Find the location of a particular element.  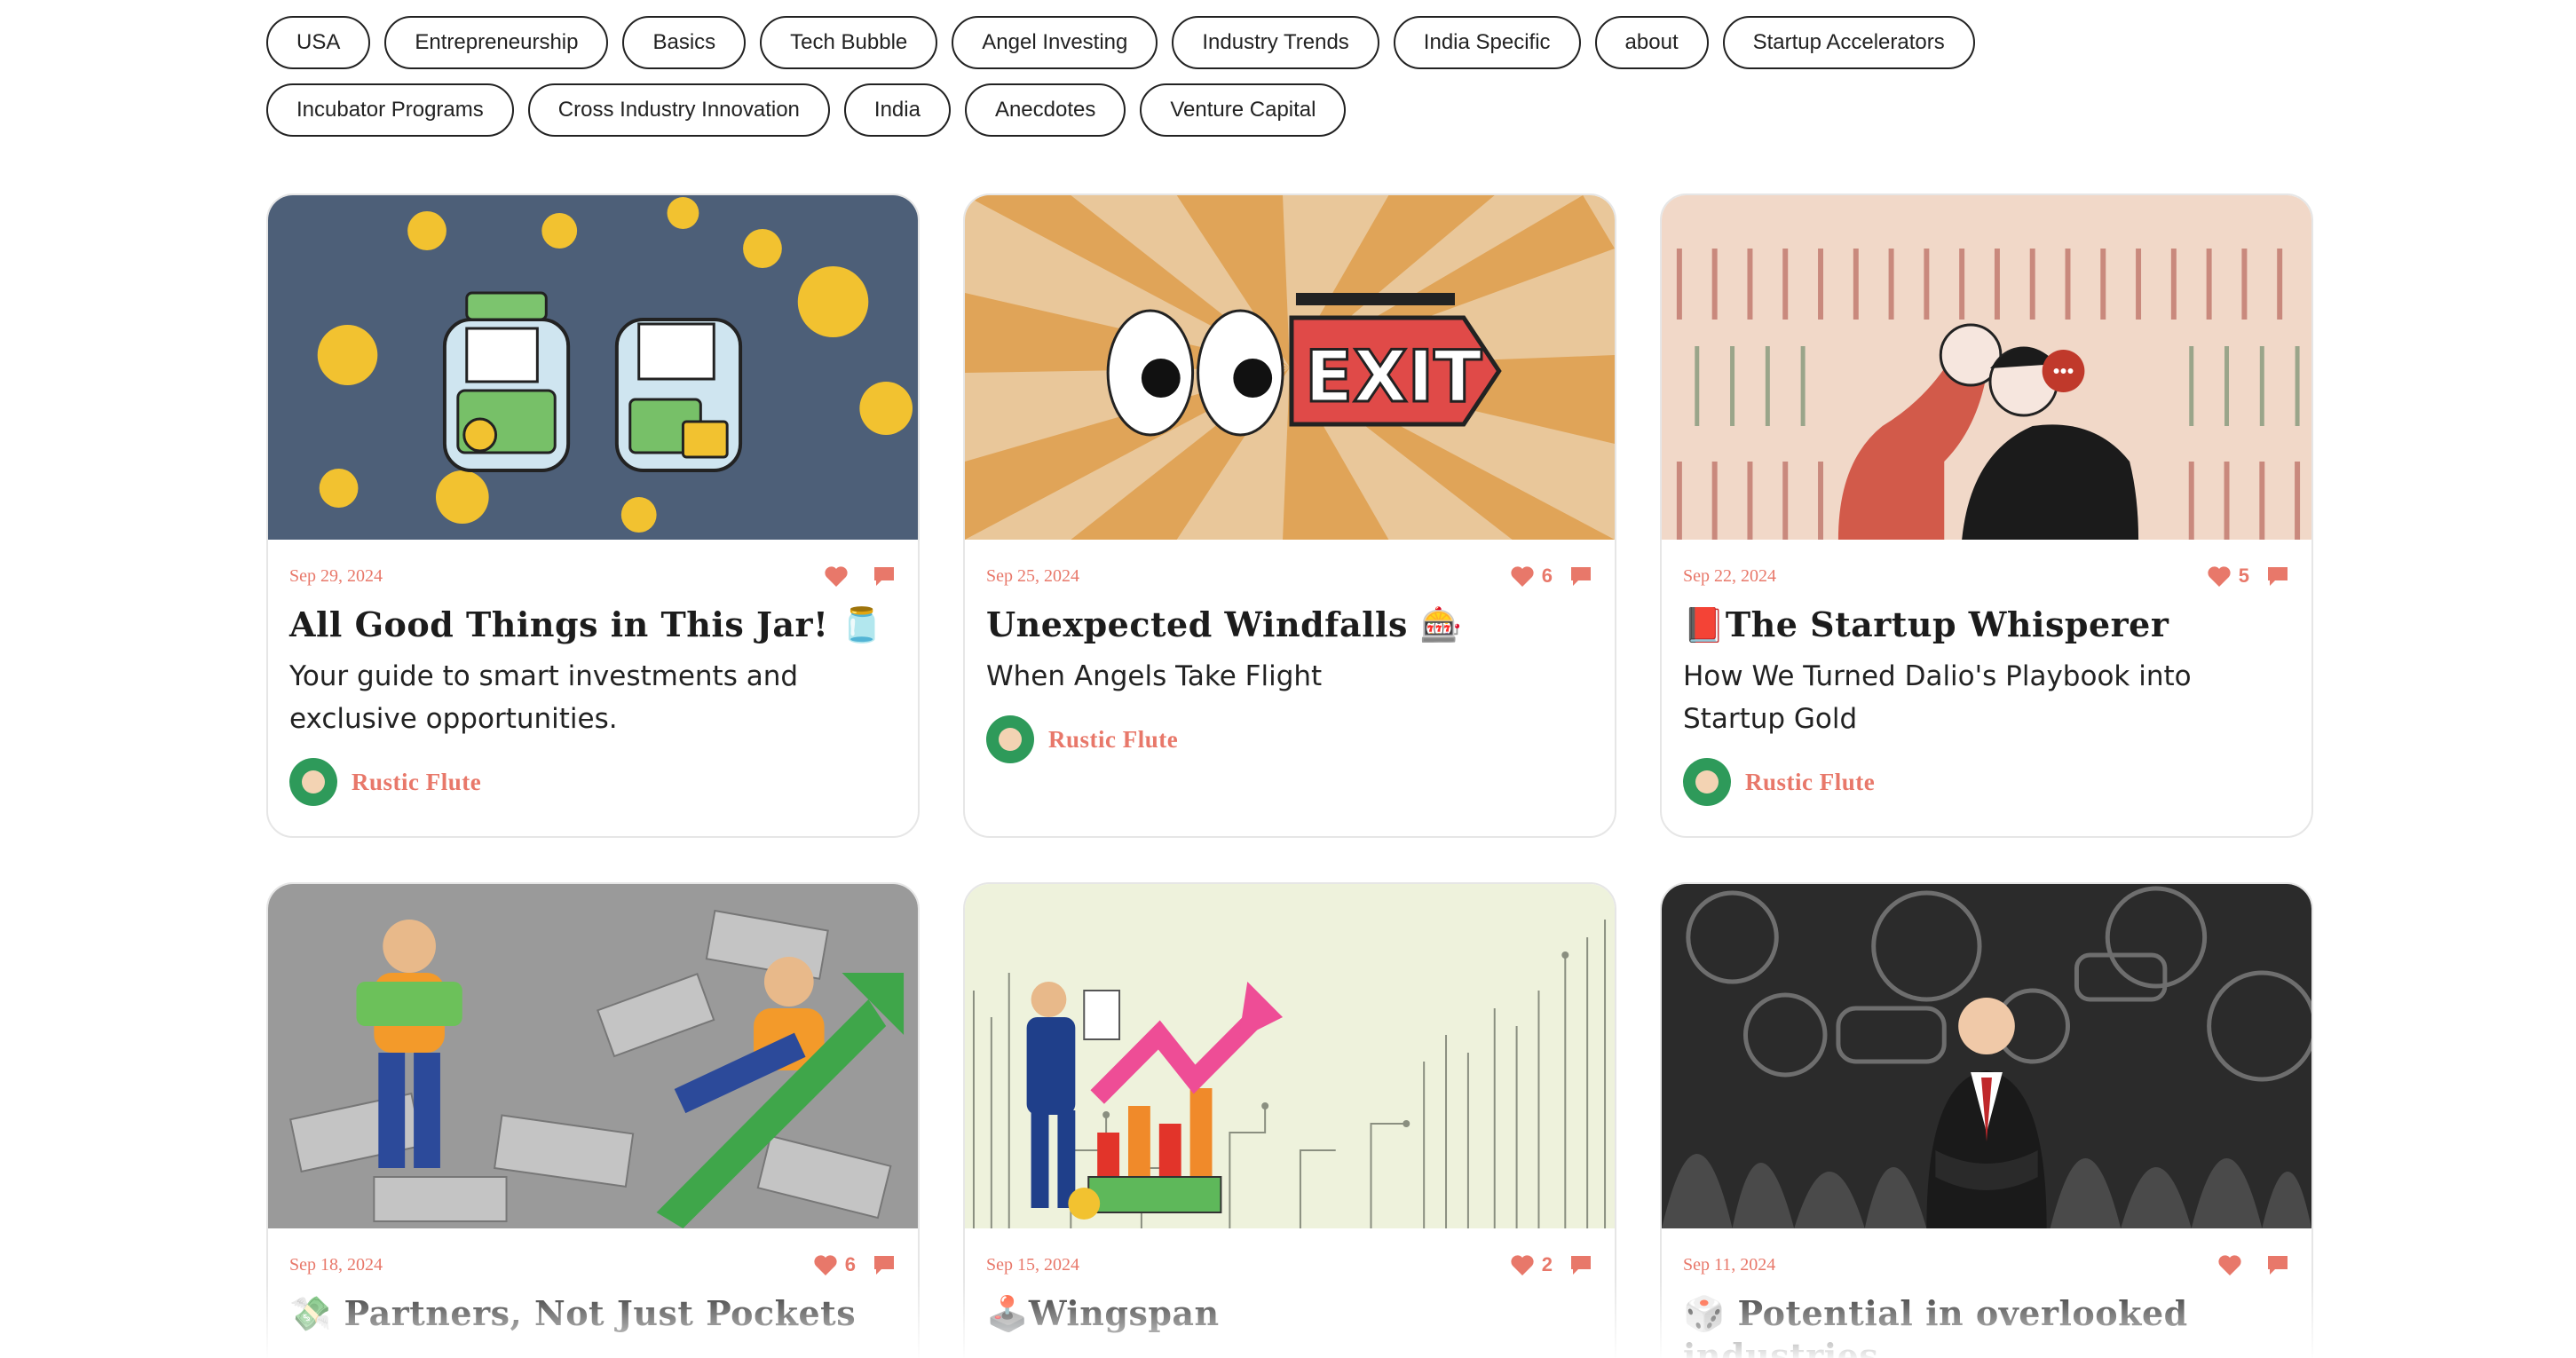

whispering-couple-image is located at coordinates (1986, 367).